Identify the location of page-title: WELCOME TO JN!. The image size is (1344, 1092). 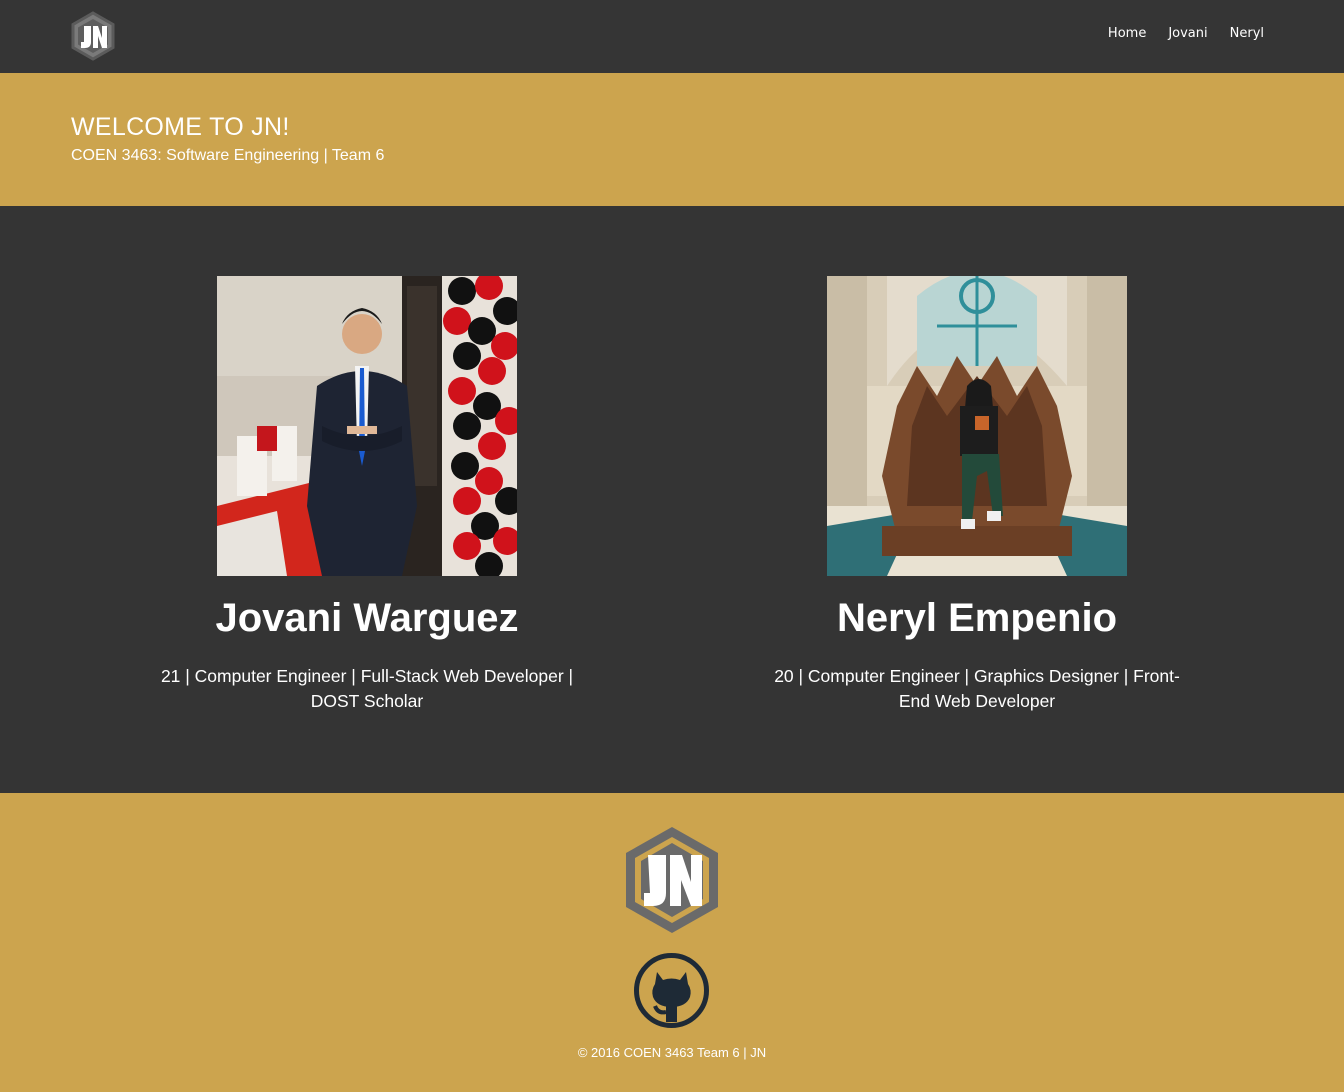
(180, 127).